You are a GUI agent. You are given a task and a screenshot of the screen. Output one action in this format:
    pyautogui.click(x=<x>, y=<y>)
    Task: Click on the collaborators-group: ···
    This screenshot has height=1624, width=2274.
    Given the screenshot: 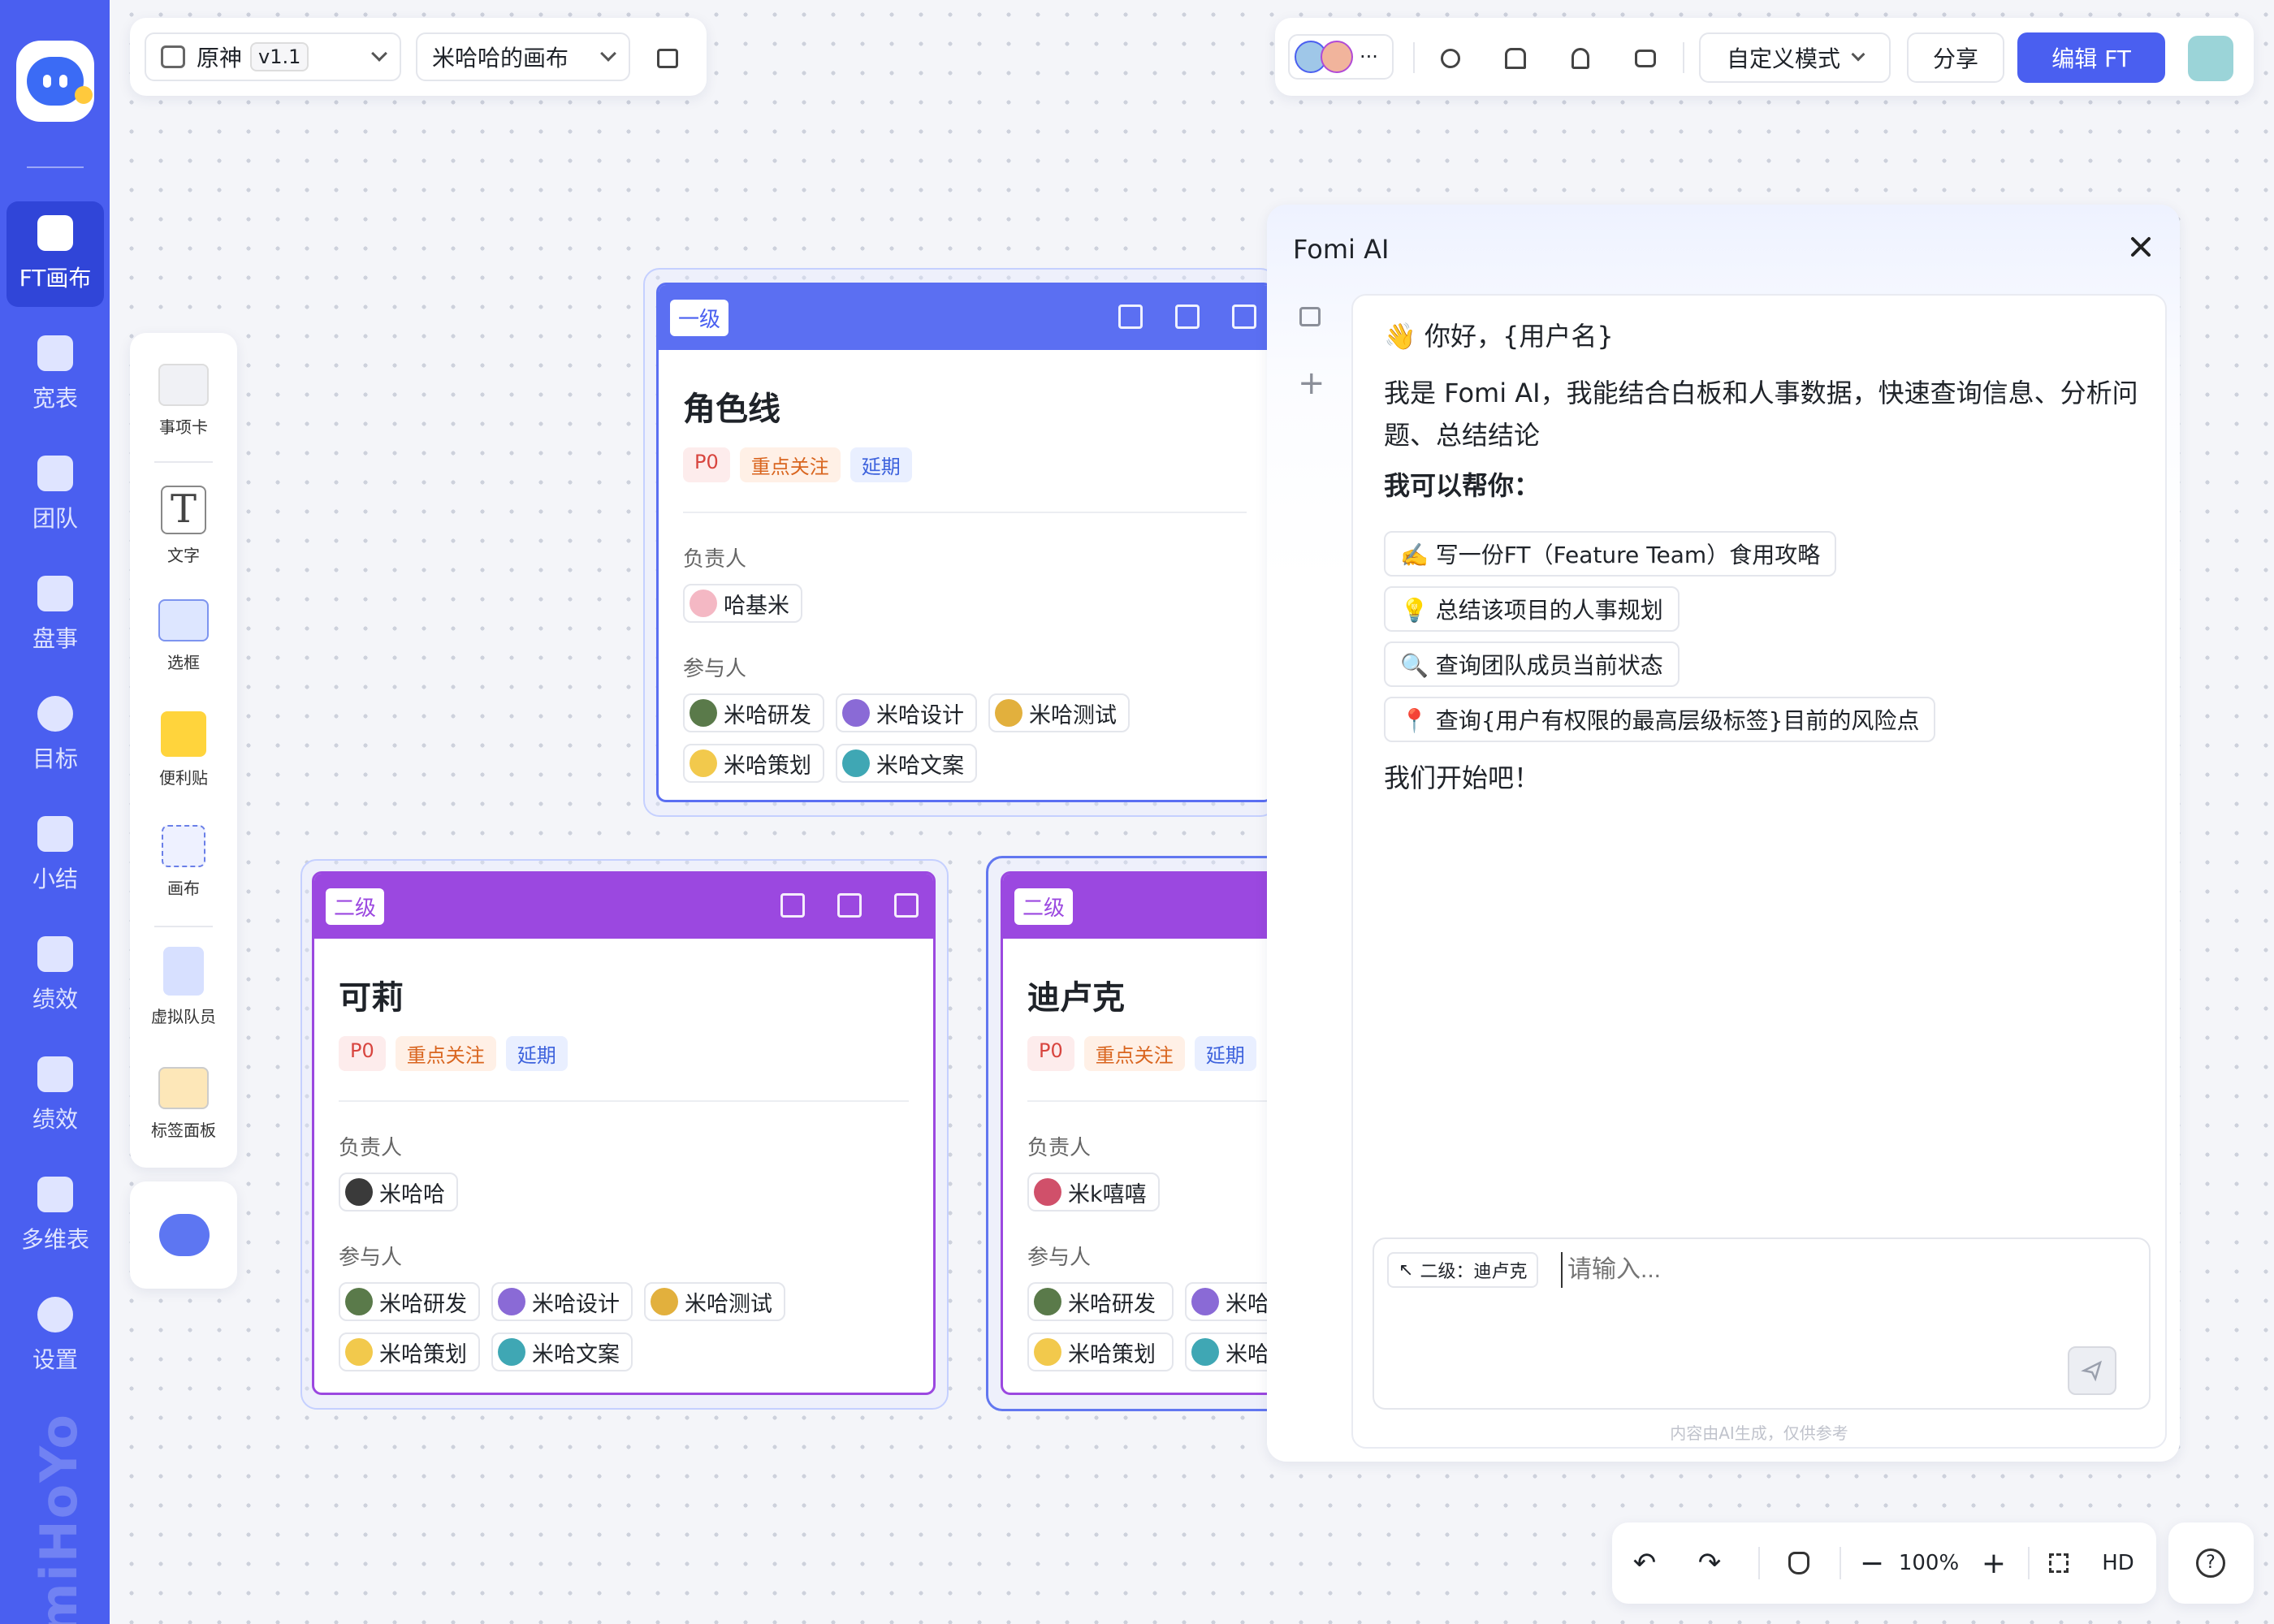 What is the action you would take?
    pyautogui.click(x=1341, y=57)
    